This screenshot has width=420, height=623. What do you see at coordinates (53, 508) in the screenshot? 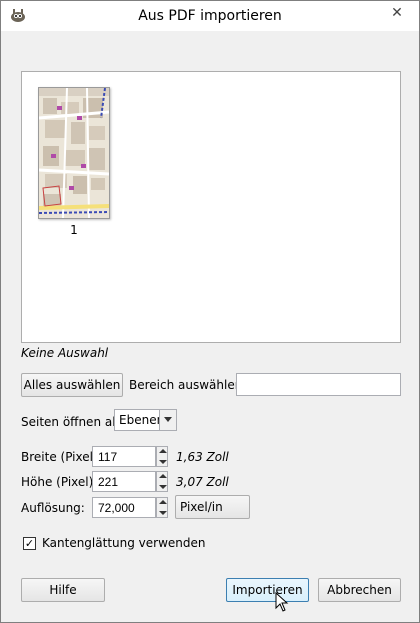
I see `resolution-label: Auflösung:` at bounding box center [53, 508].